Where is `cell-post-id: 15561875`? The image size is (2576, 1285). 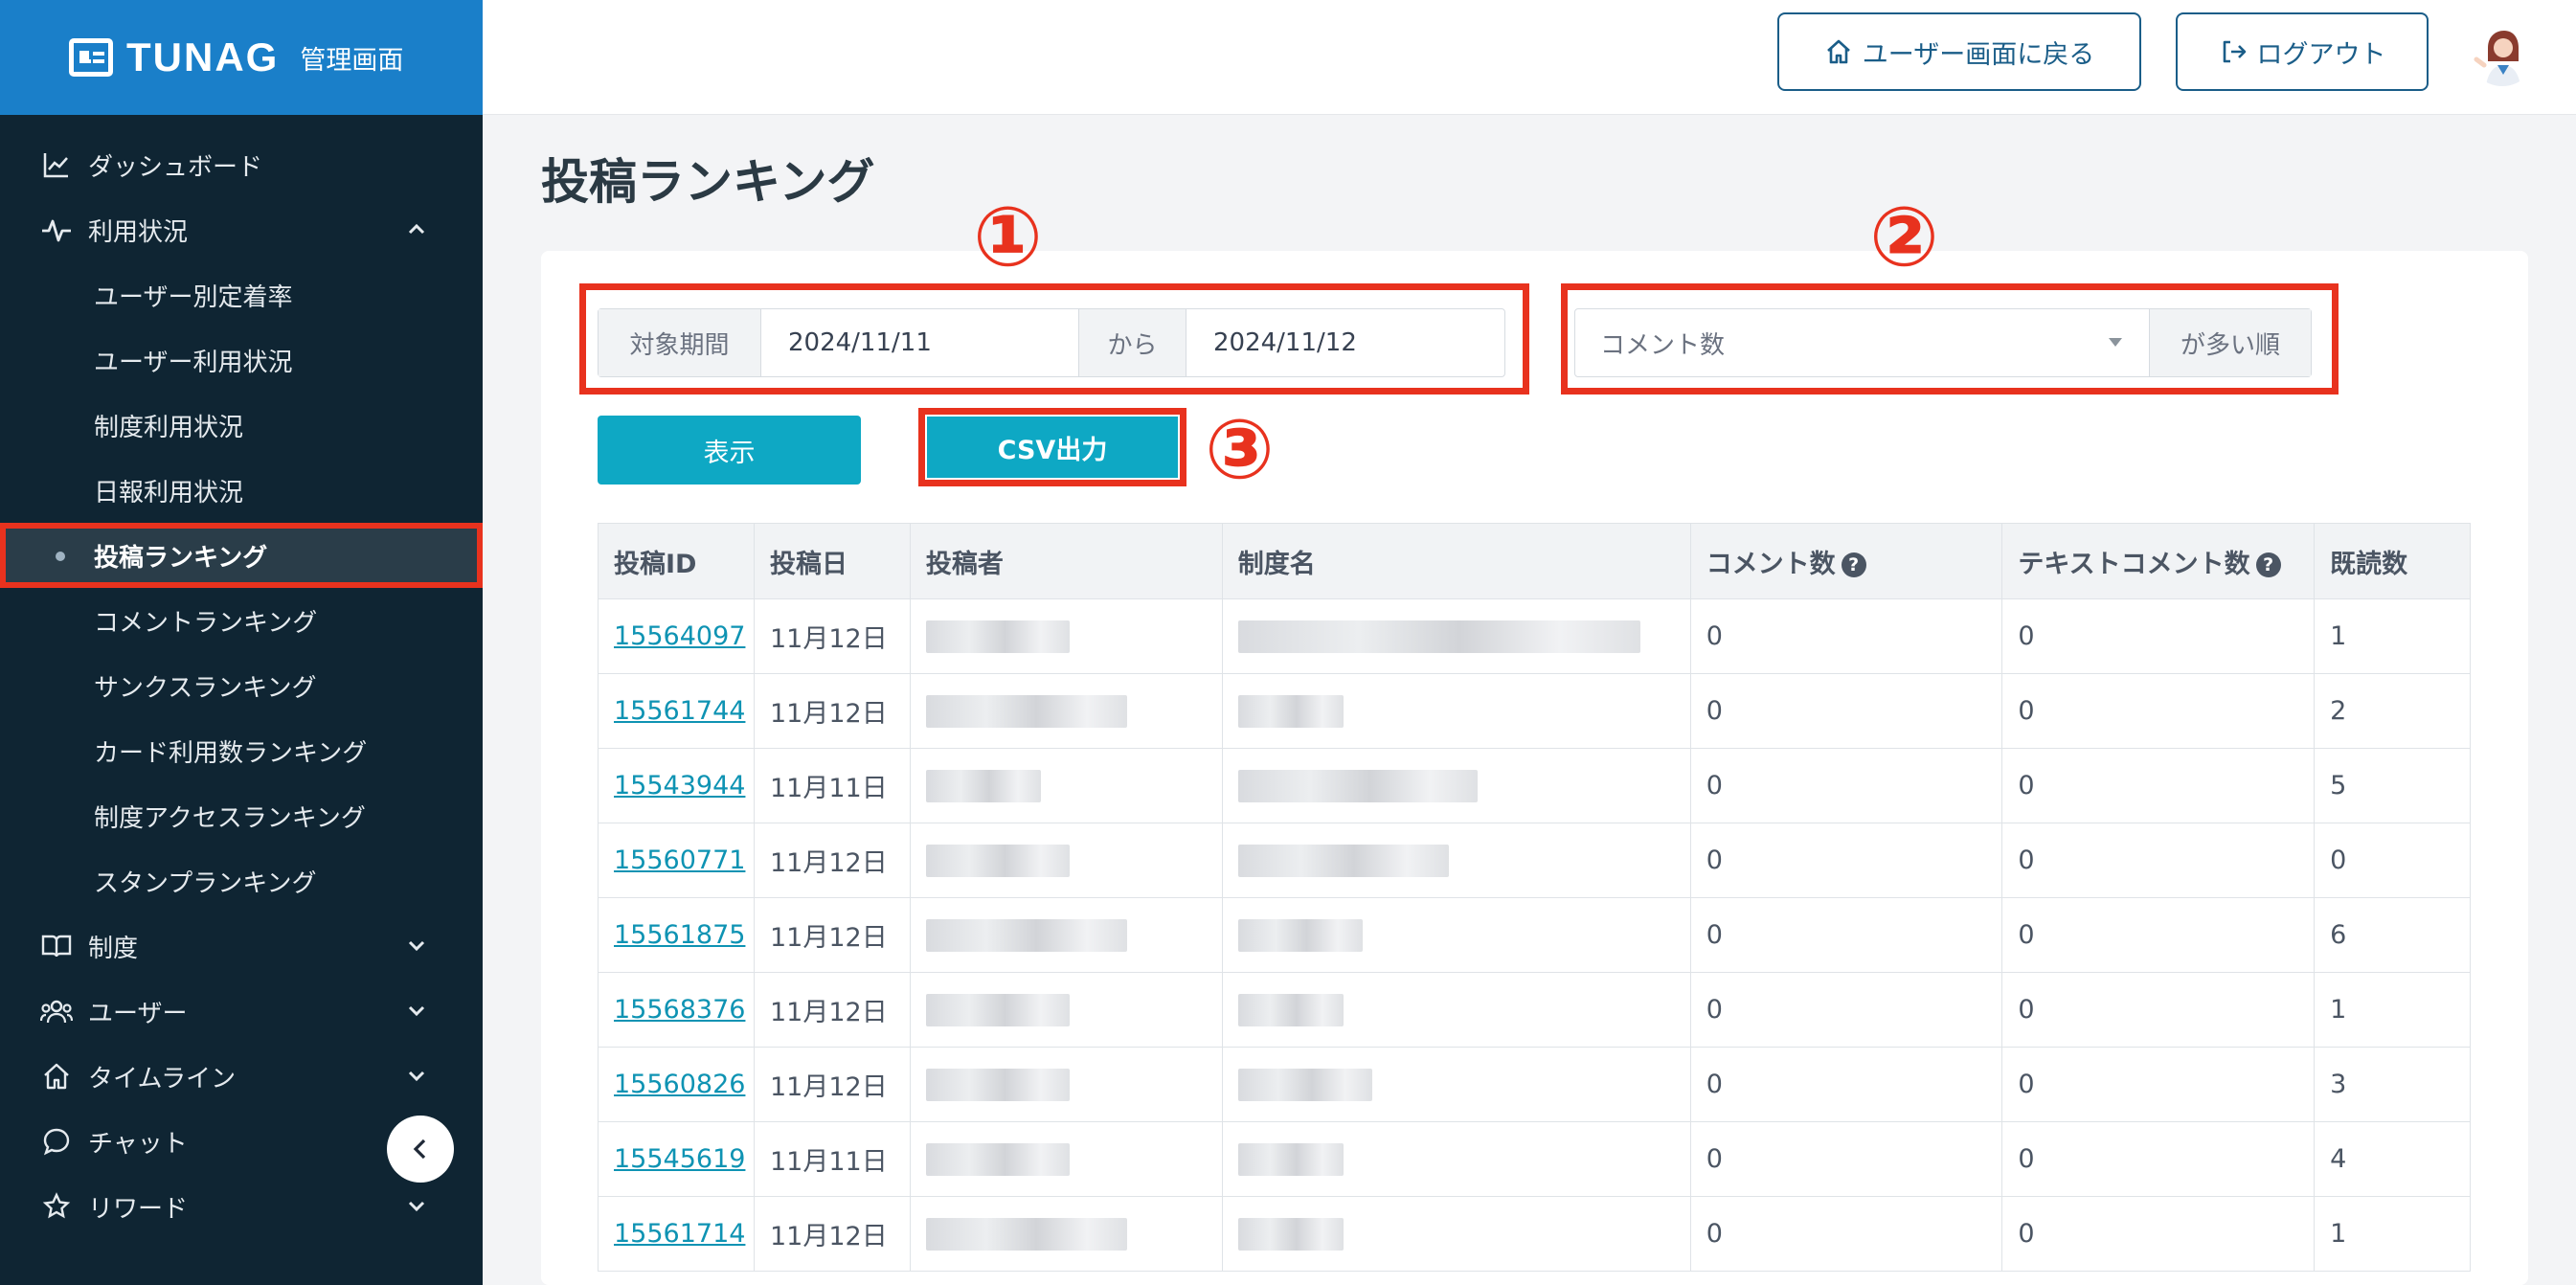
cell-post-id: 15561875 is located at coordinates (676, 935).